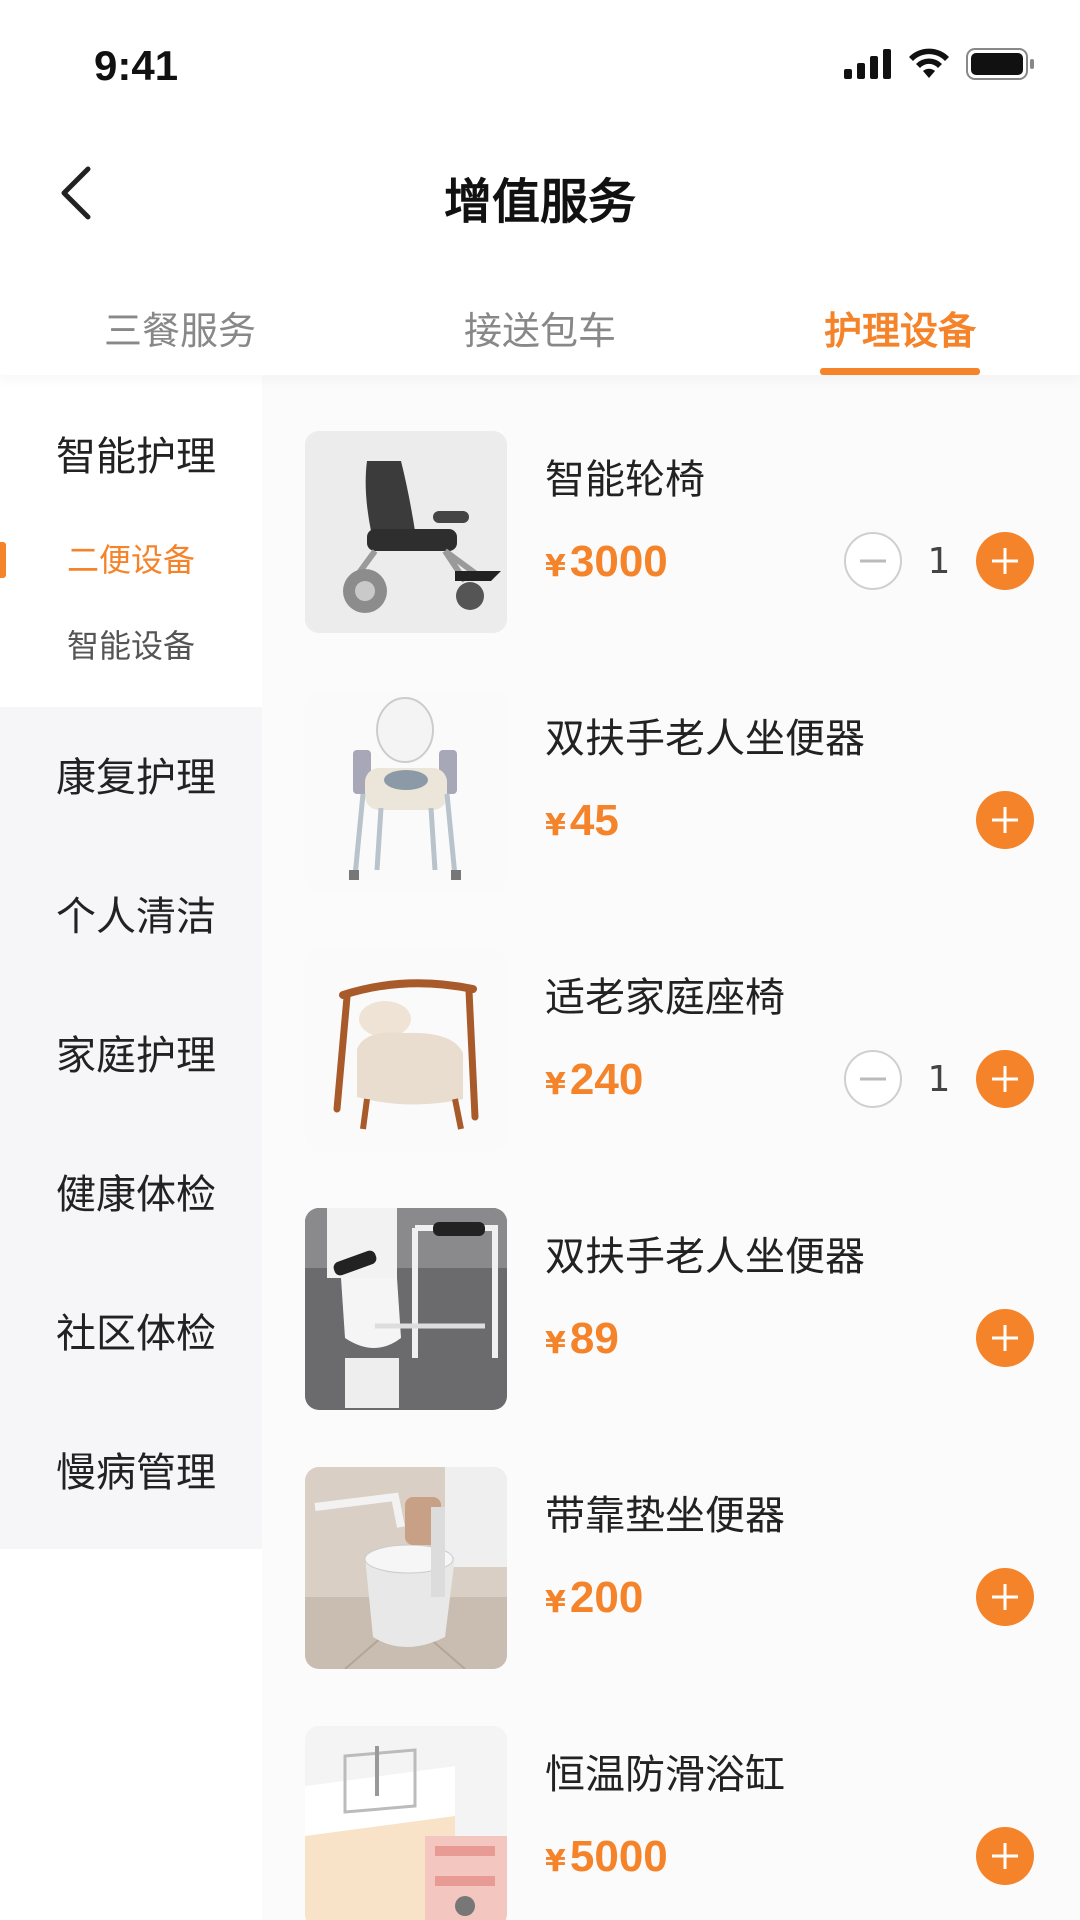 This screenshot has width=1080, height=1920. I want to click on sidebar-item-personal-cleaning: 个人清洁, so click(131, 917).